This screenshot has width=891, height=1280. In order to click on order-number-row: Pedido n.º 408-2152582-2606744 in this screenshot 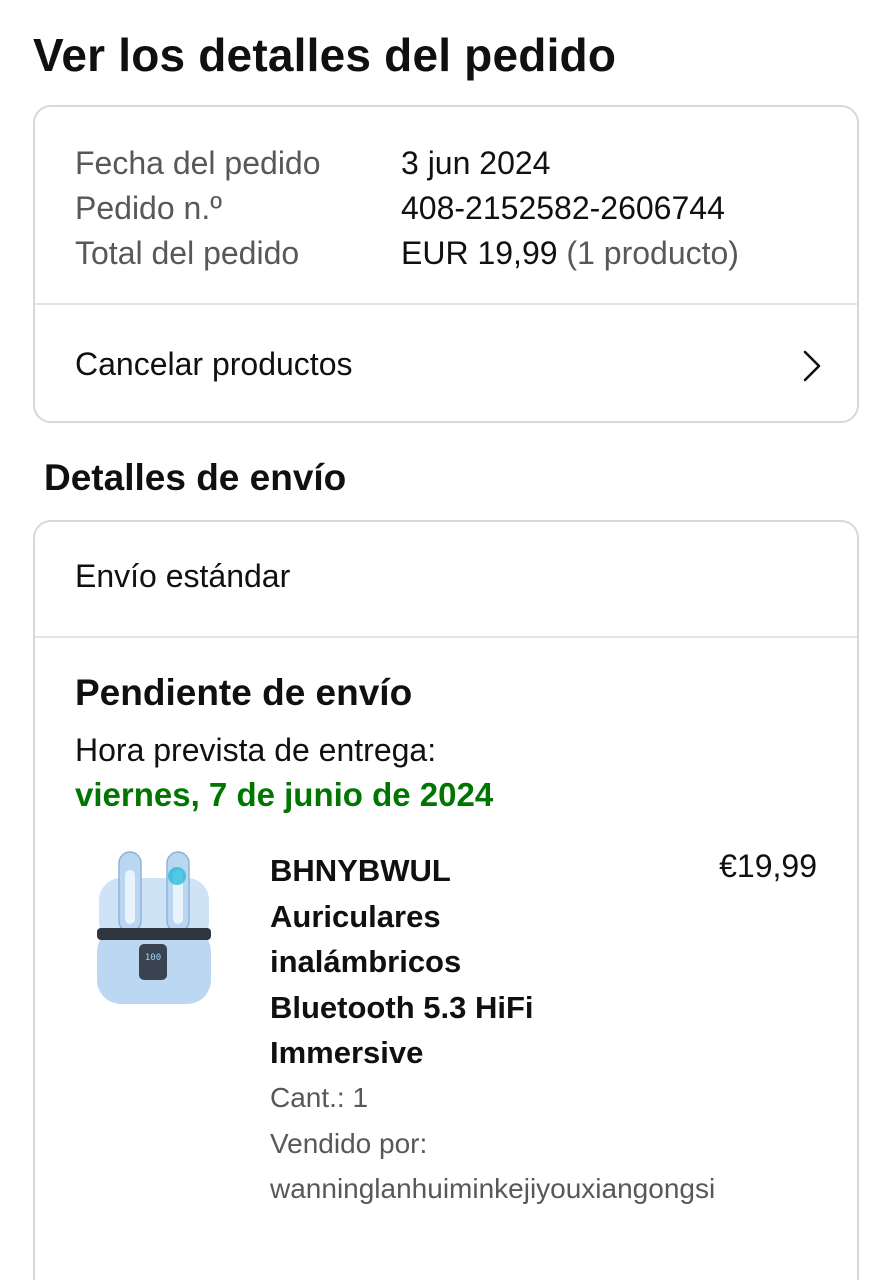, I will do `click(407, 208)`.